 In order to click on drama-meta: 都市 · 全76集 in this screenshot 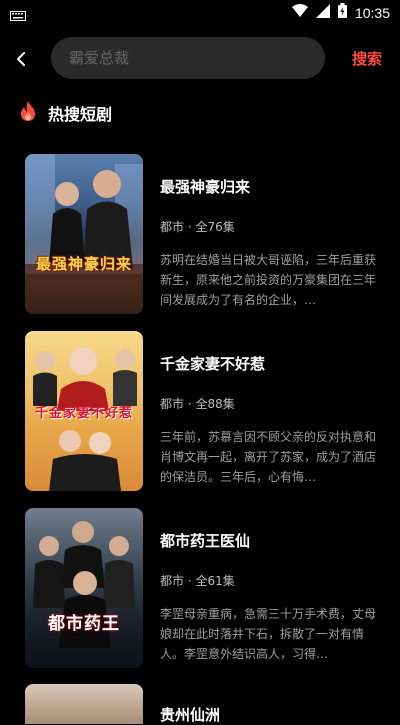, I will do `click(197, 227)`.